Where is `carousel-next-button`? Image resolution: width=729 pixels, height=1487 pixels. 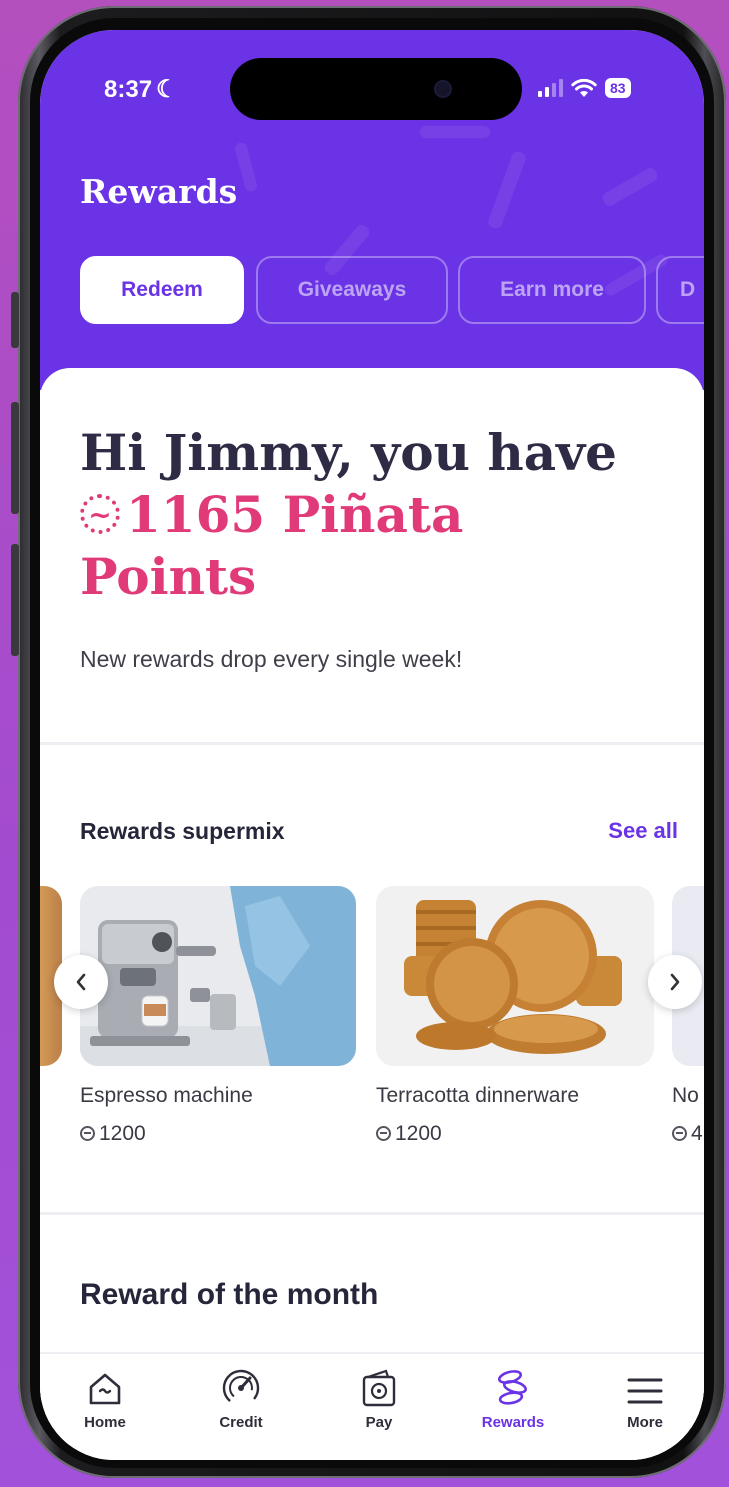 carousel-next-button is located at coordinates (675, 982).